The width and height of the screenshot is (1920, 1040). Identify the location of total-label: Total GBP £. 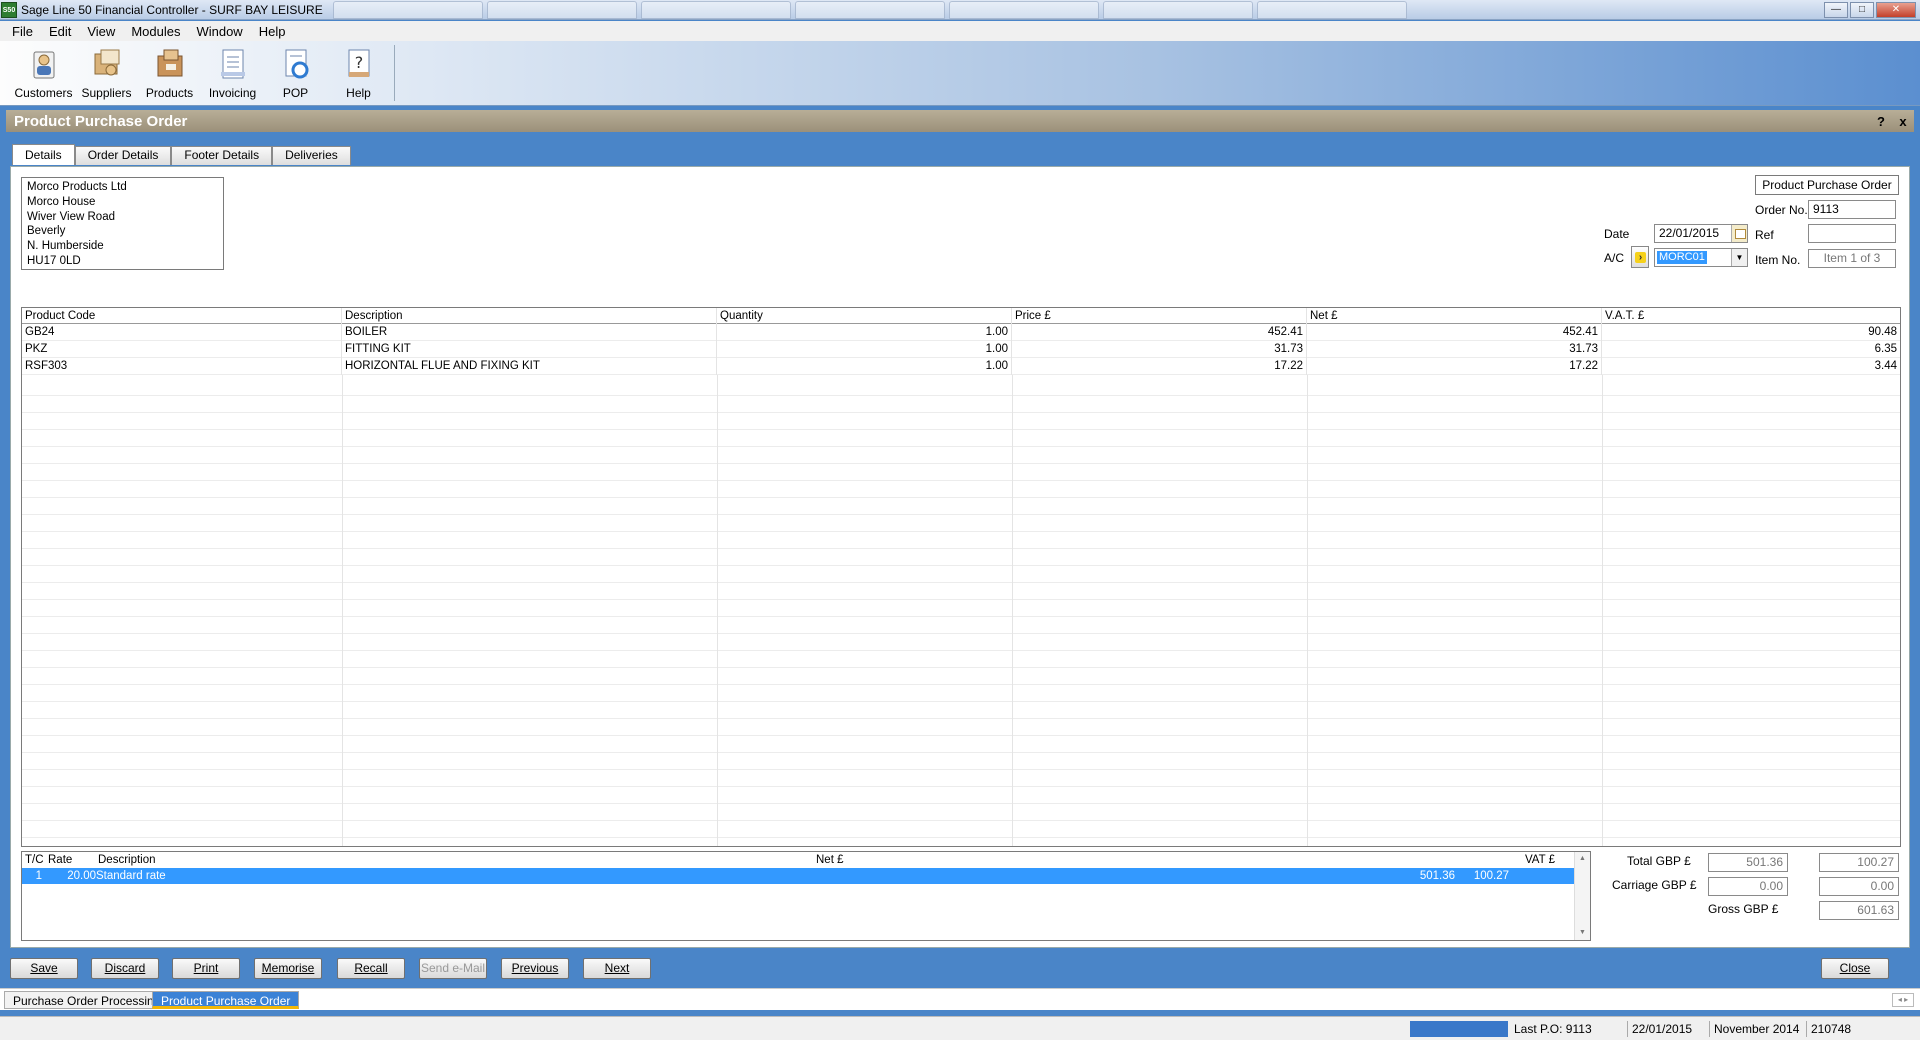
(1659, 861).